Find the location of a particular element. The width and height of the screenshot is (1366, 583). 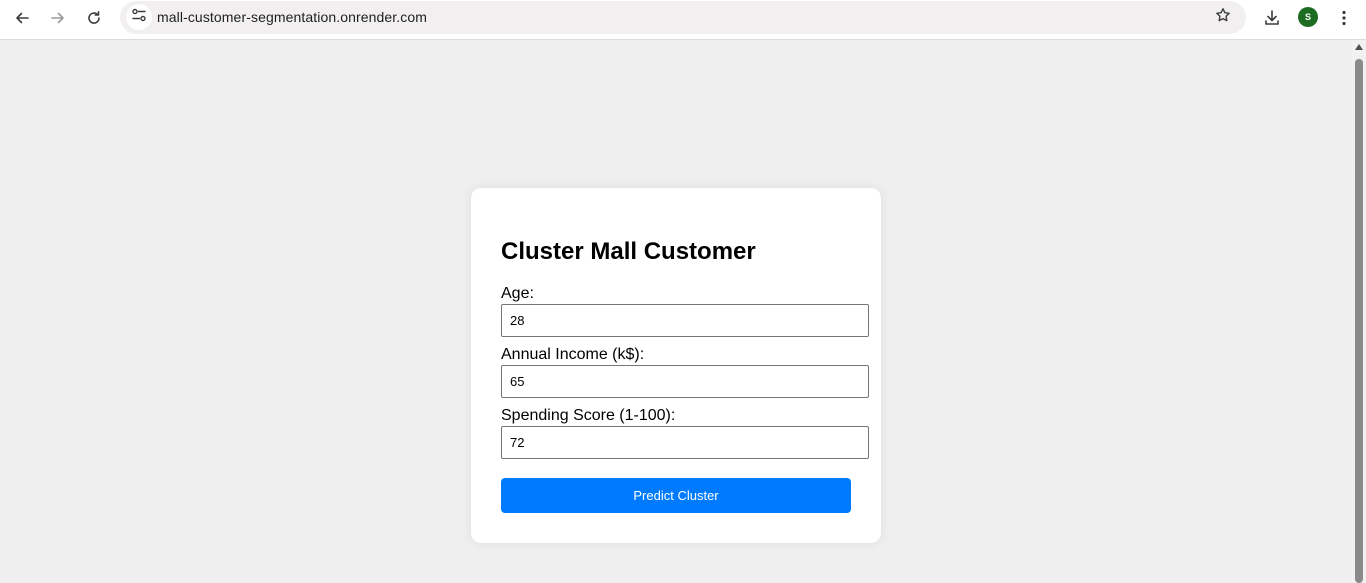

site-info-button is located at coordinates (139, 17).